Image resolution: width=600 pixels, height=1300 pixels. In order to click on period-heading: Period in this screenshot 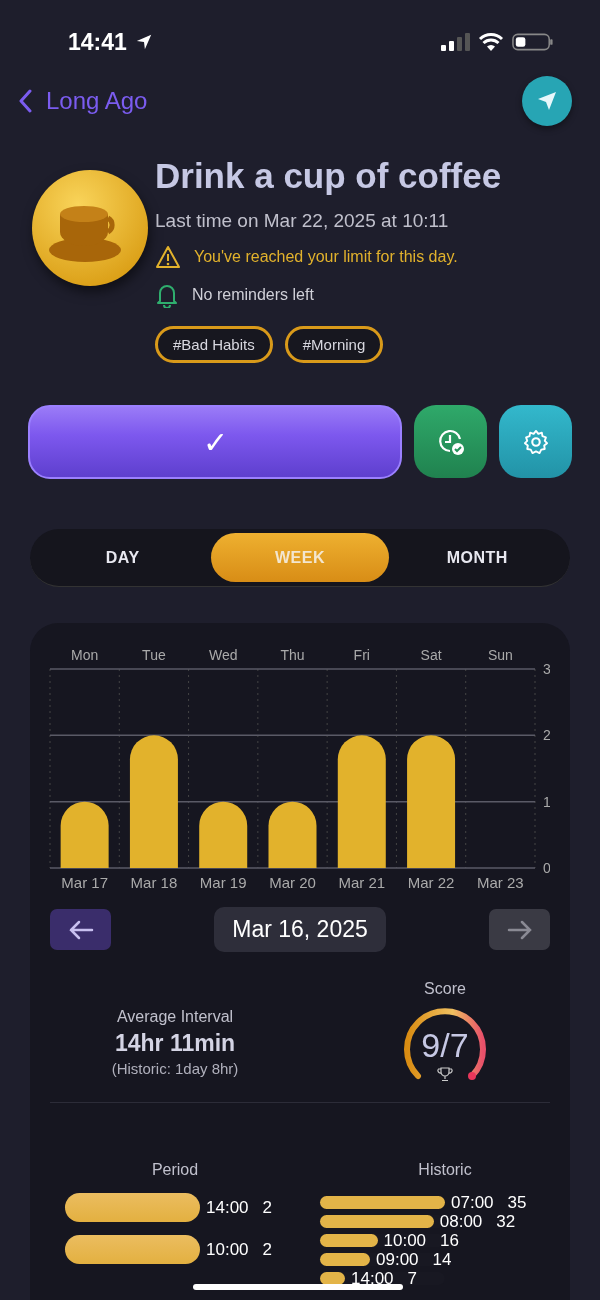, I will do `click(175, 1170)`.